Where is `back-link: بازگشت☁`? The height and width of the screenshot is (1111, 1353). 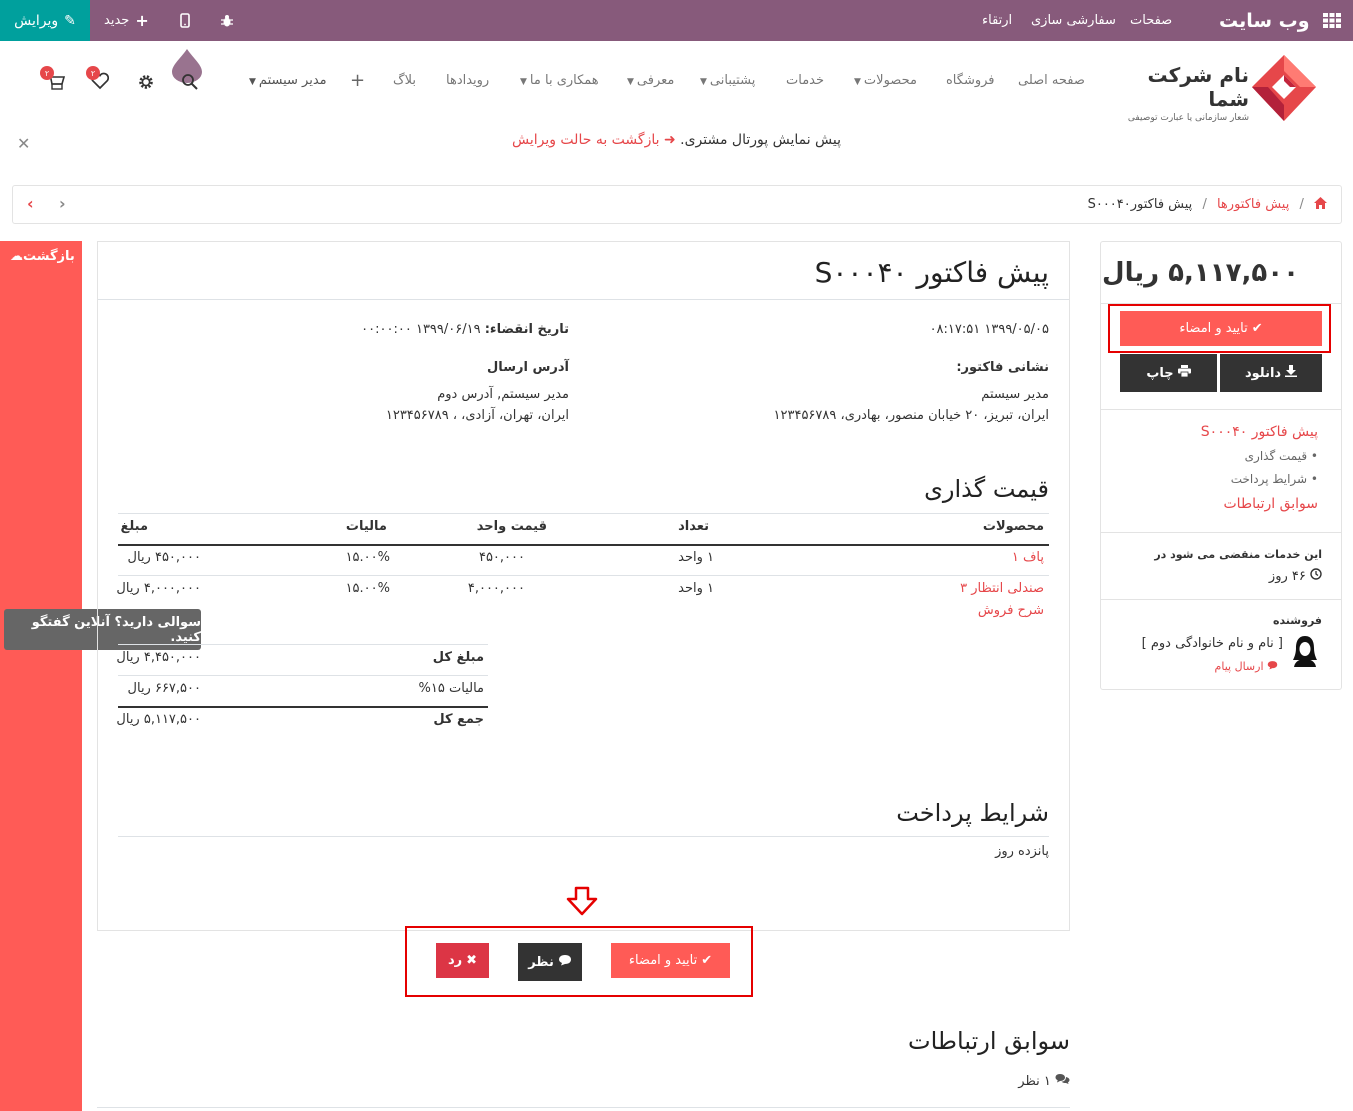 back-link: بازگشت☁ is located at coordinates (42, 256).